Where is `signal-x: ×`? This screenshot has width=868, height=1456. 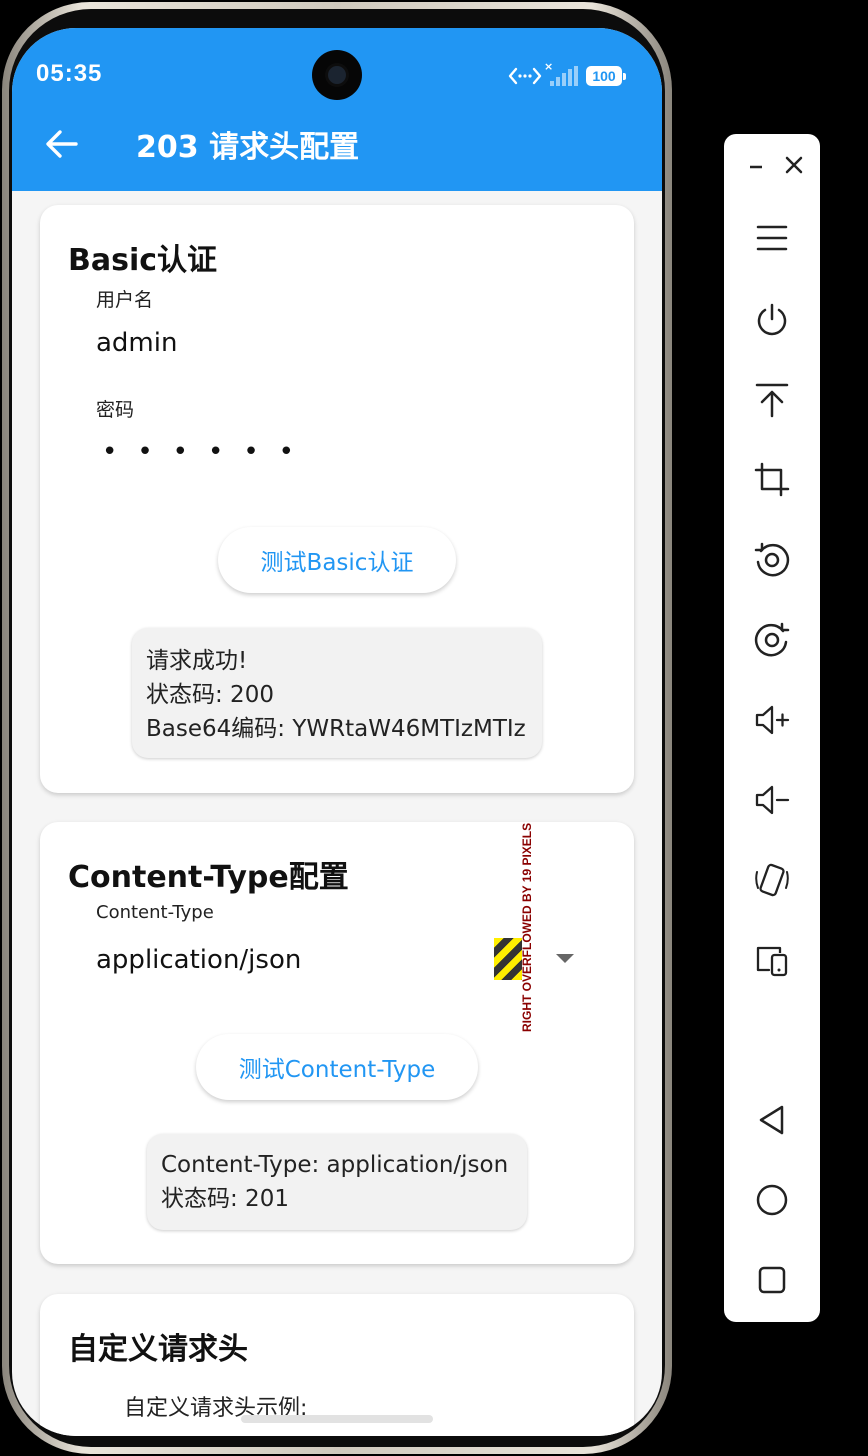 signal-x: × is located at coordinates (549, 66).